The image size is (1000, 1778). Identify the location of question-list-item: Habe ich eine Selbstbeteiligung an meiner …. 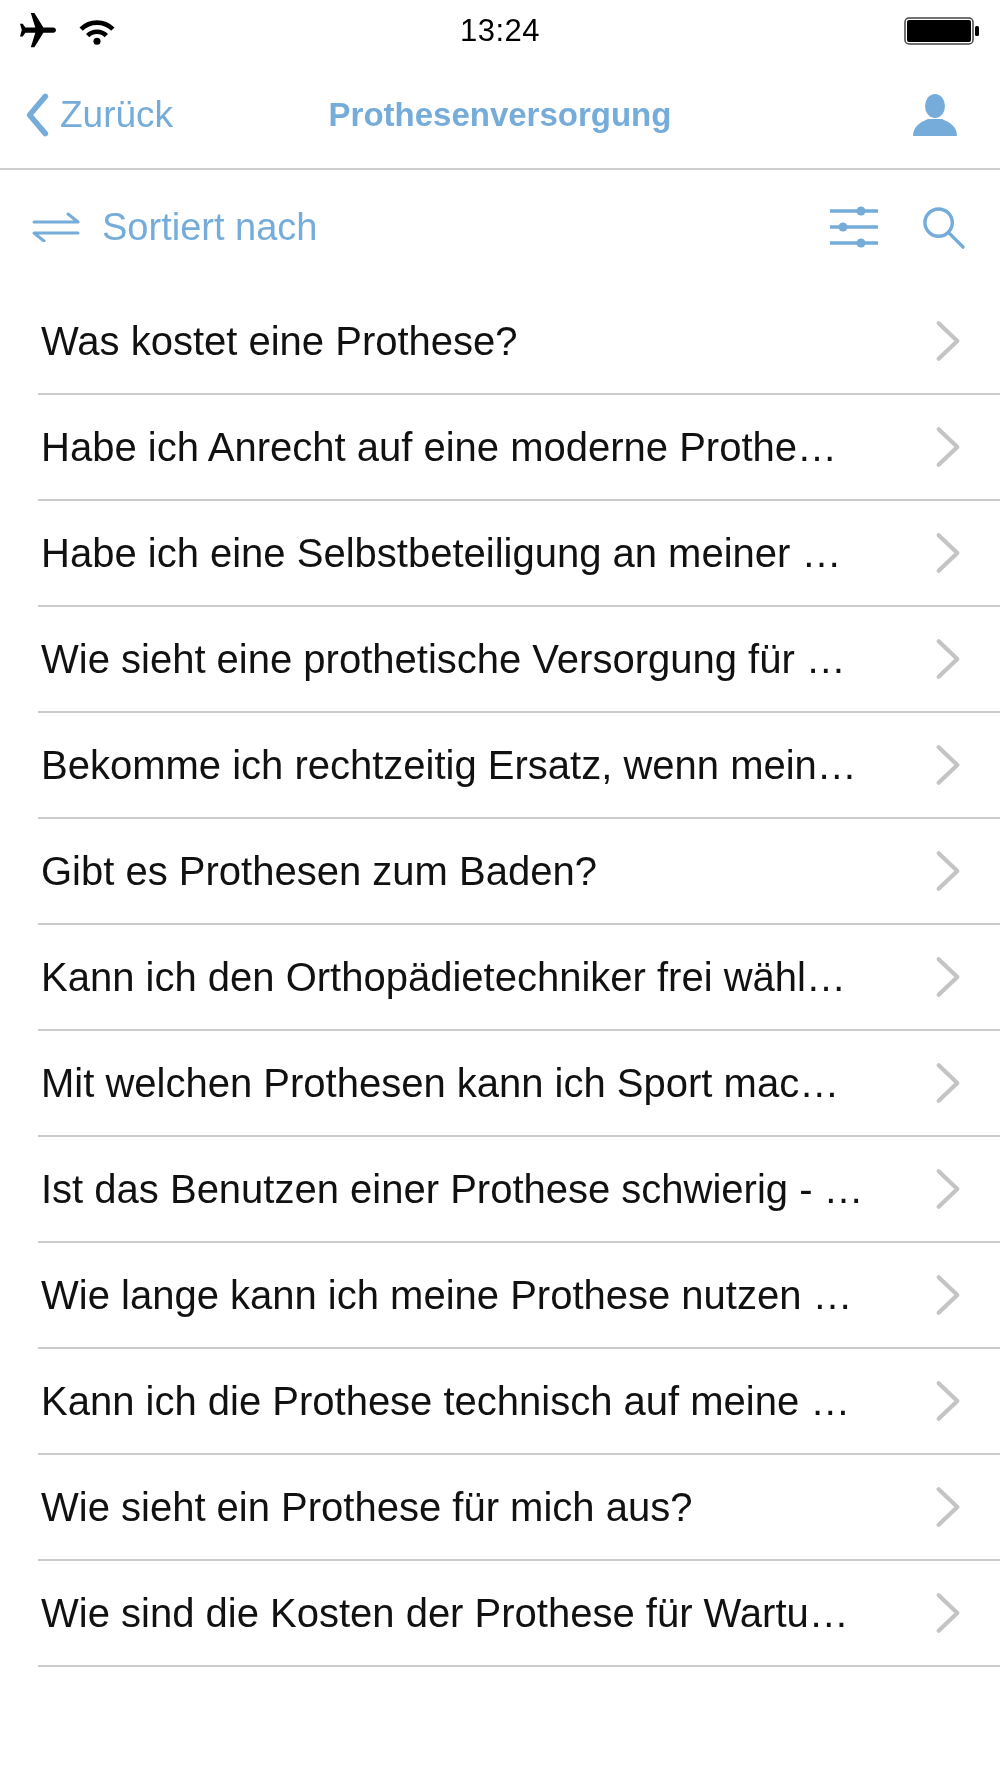
(519, 554).